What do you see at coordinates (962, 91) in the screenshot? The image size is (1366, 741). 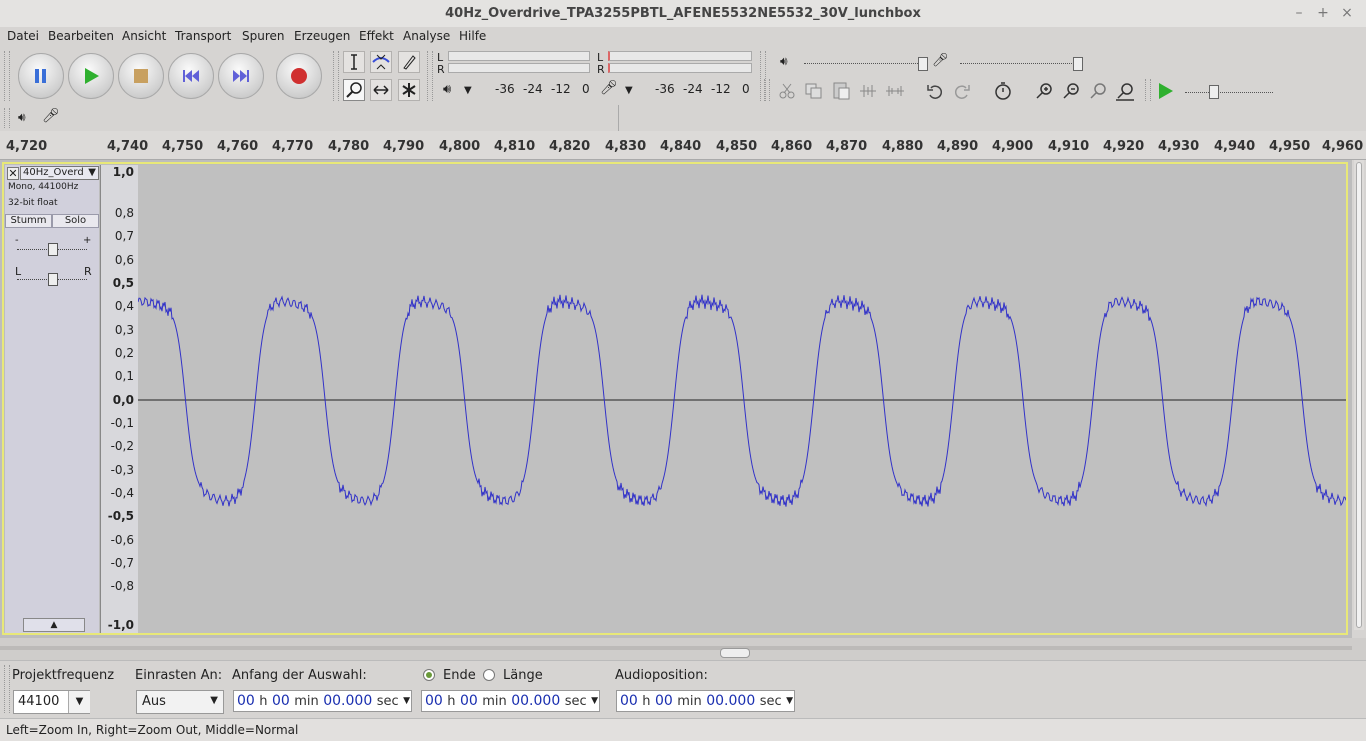 I see `redo-button` at bounding box center [962, 91].